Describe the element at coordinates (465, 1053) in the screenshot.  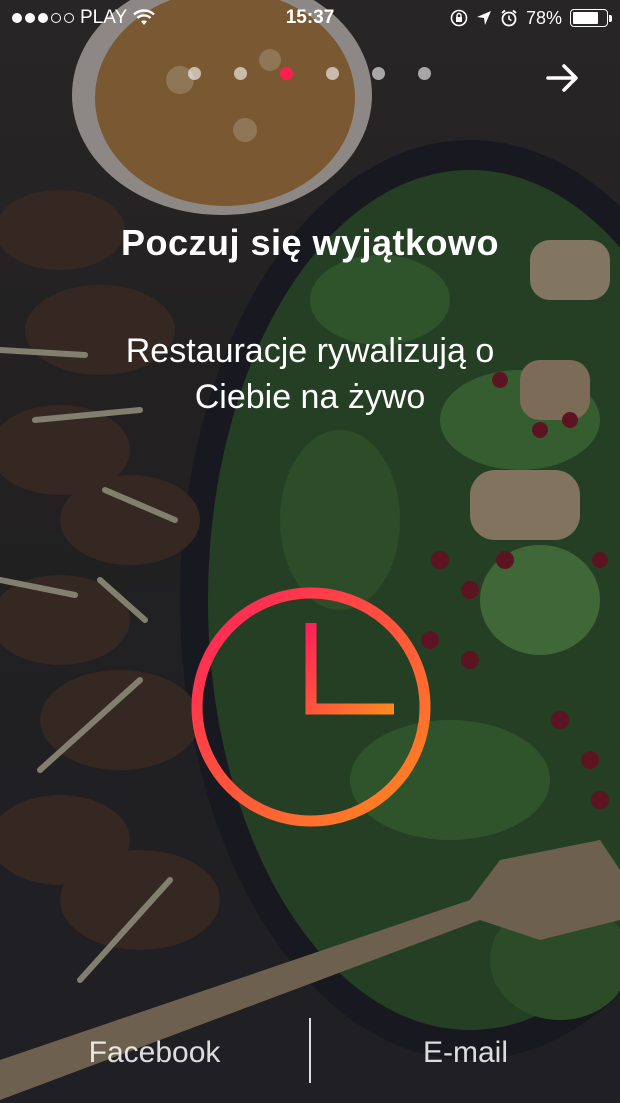
I see `email-login-button: E-mail` at that location.